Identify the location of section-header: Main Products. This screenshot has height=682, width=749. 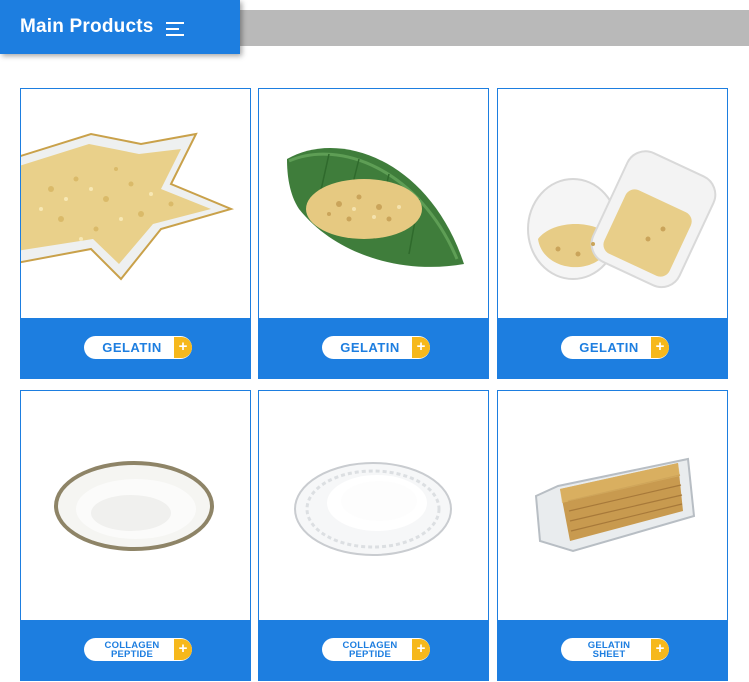
(120, 27).